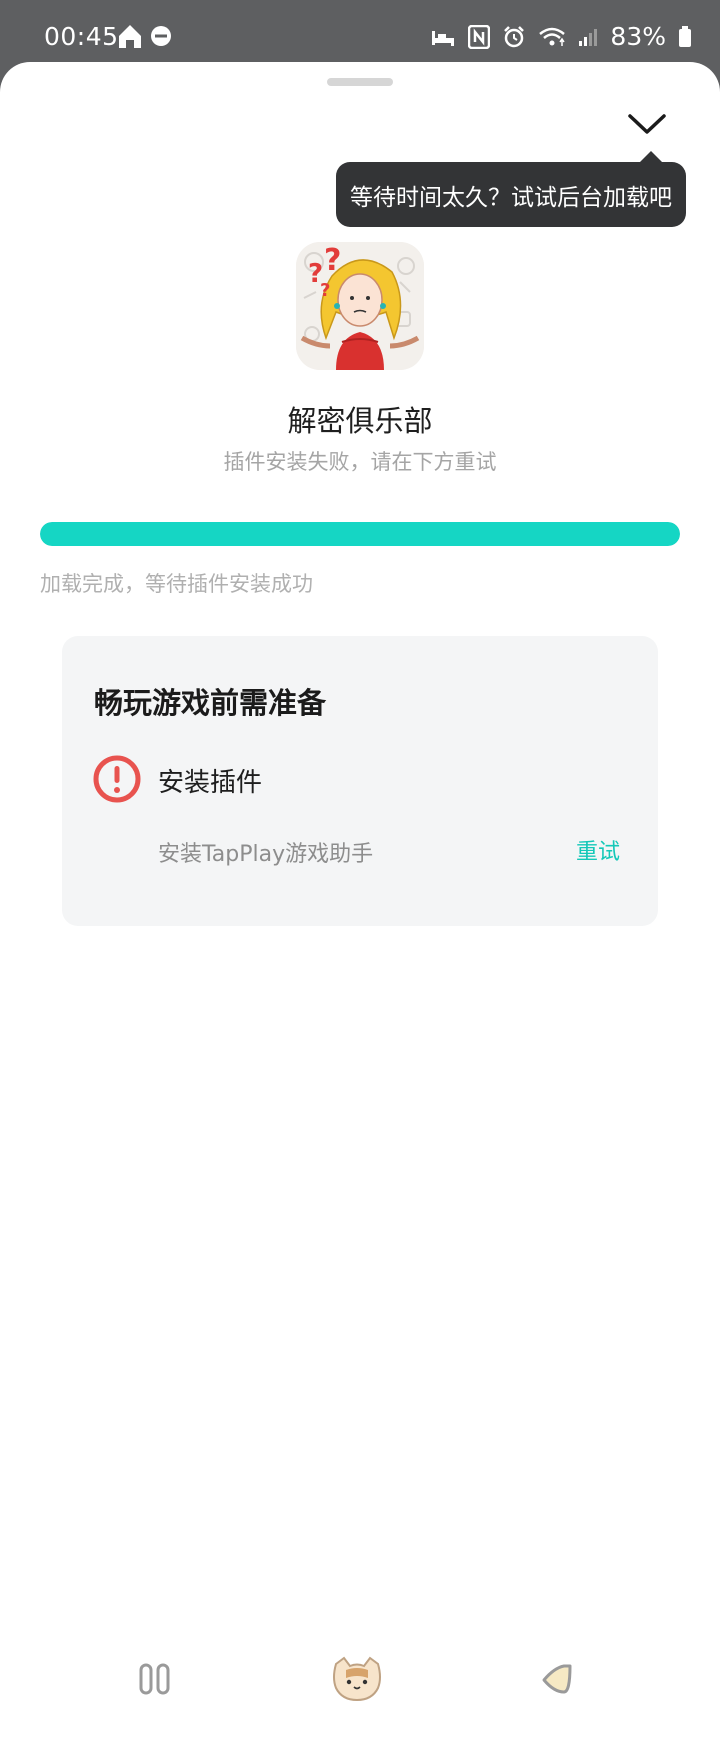 The height and width of the screenshot is (1760, 720). I want to click on alarm-icon, so click(514, 37).